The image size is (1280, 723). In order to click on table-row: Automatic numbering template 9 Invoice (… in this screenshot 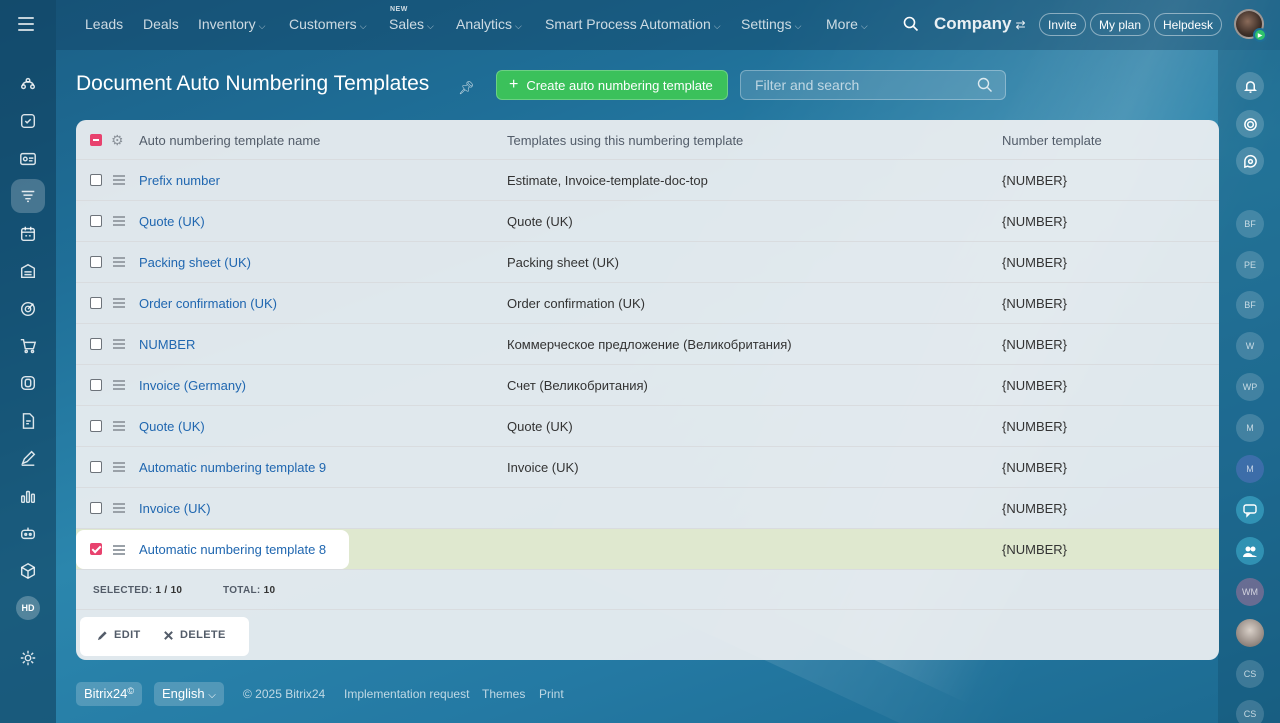, I will do `click(647, 467)`.